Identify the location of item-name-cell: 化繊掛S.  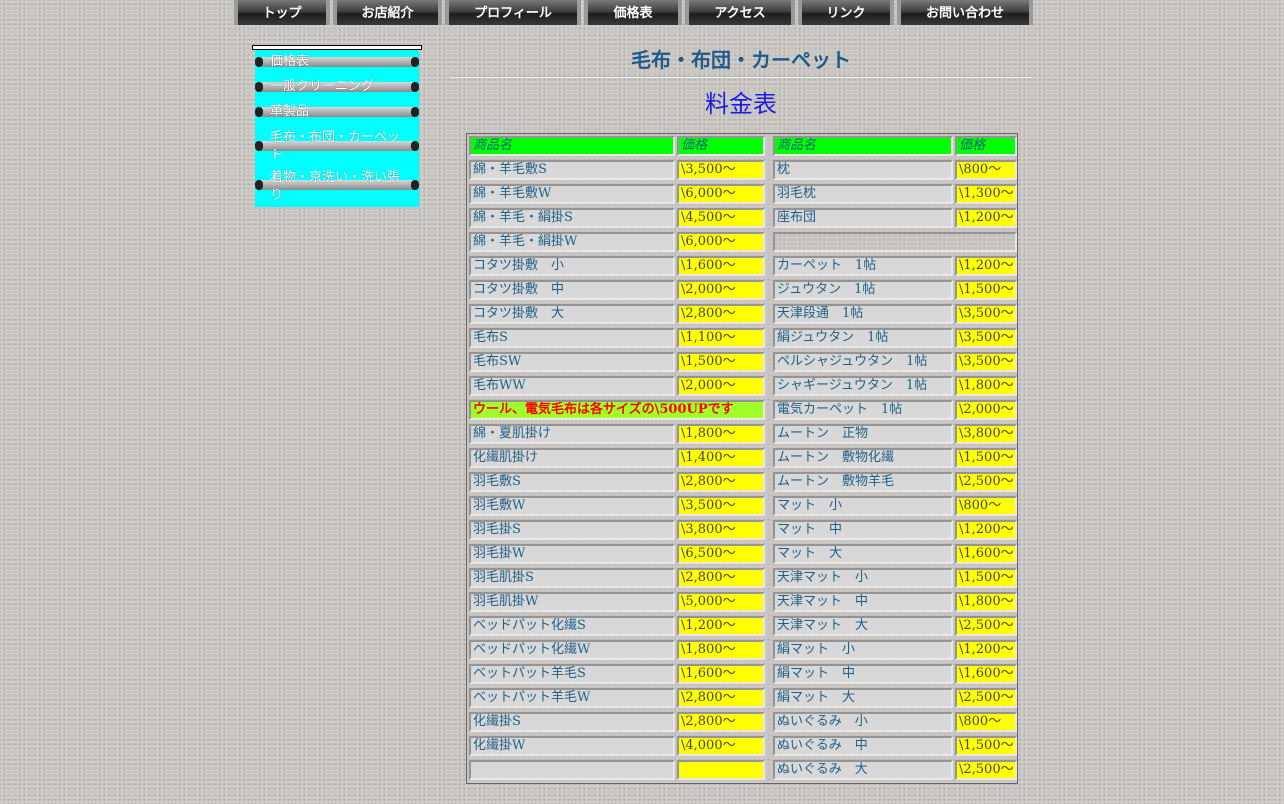
(572, 722).